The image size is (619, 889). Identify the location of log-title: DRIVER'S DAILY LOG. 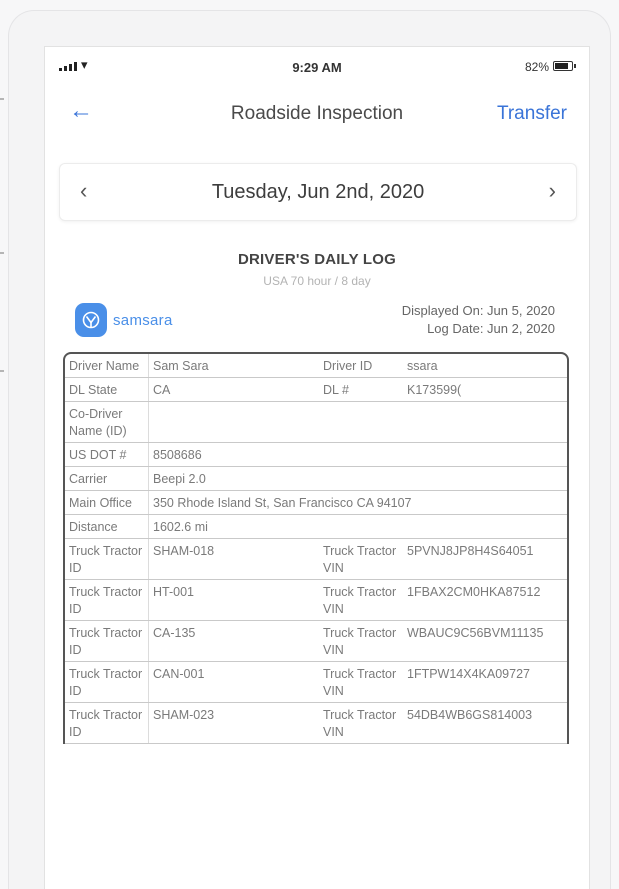
(317, 259).